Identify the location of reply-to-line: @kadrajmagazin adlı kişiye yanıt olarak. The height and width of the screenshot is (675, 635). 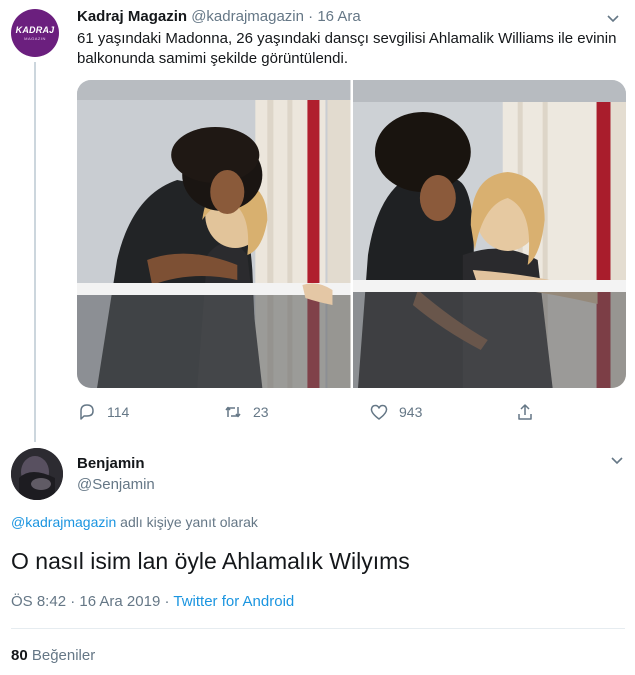
(134, 522).